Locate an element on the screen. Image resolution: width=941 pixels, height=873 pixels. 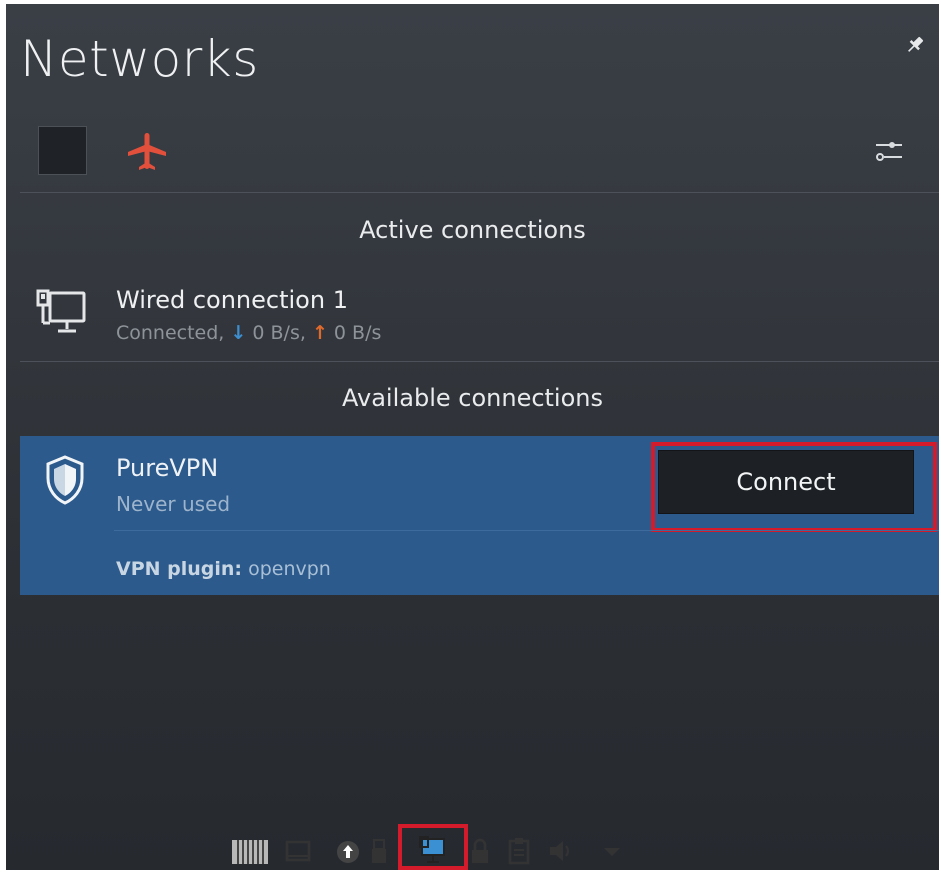
network-tray-highlight is located at coordinates (433, 847).